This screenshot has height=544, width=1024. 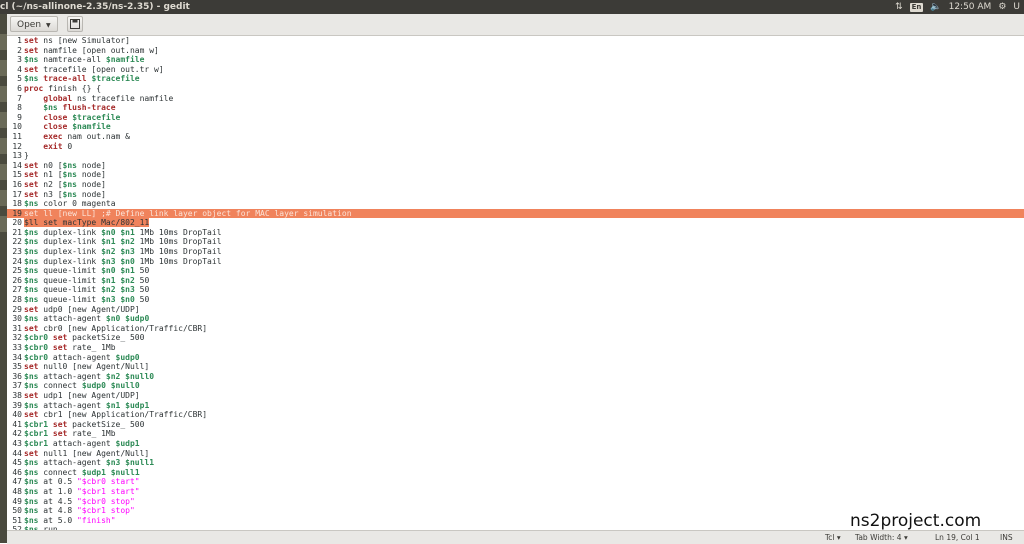 What do you see at coordinates (833, 537) in the screenshot?
I see `language-selector: Tcl ▾` at bounding box center [833, 537].